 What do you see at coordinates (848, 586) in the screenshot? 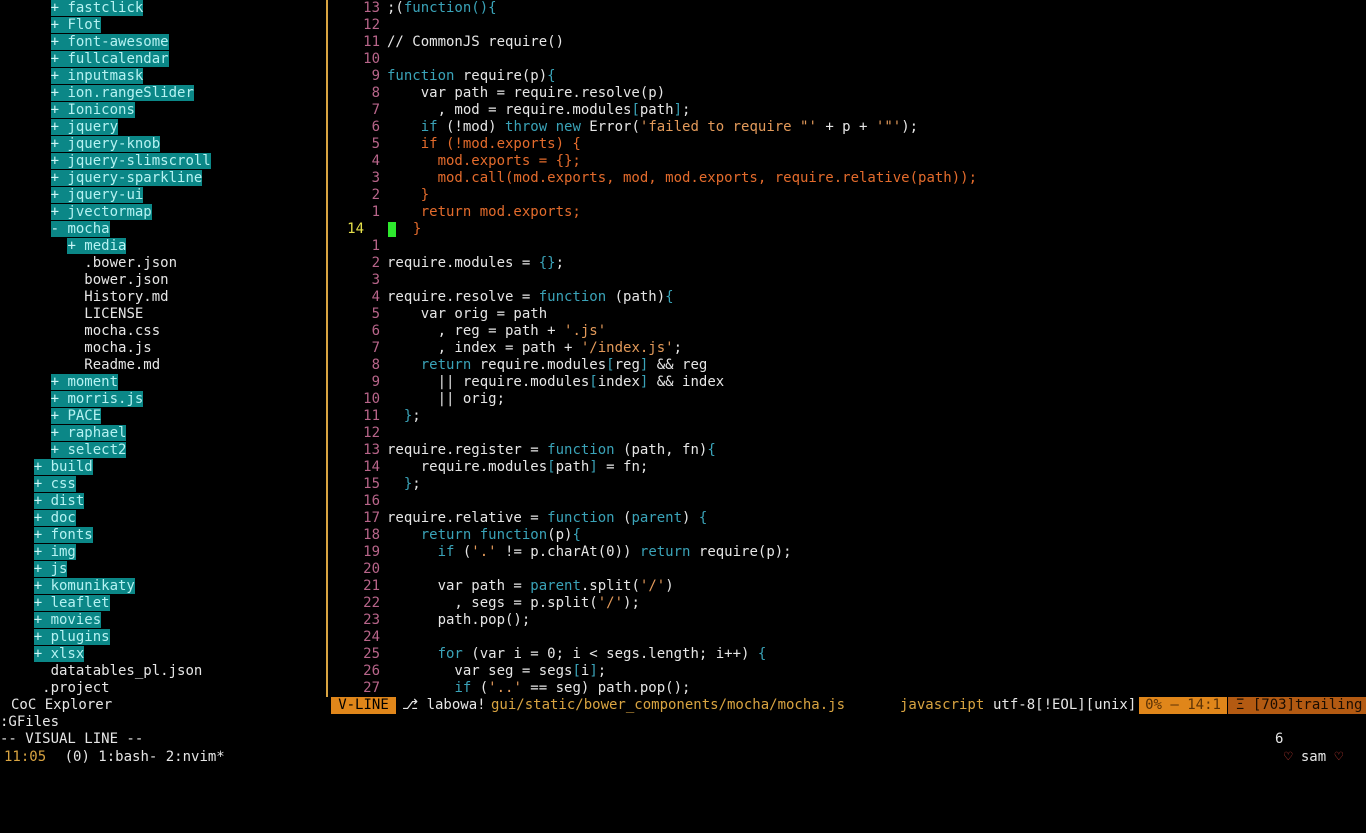
I see `code-line: 21 var path = parent.split('/')` at bounding box center [848, 586].